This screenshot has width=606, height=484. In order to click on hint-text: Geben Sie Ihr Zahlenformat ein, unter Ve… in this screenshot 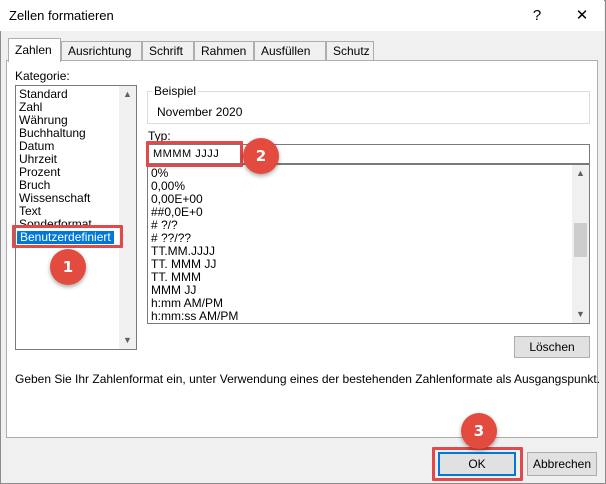, I will do `click(308, 379)`.